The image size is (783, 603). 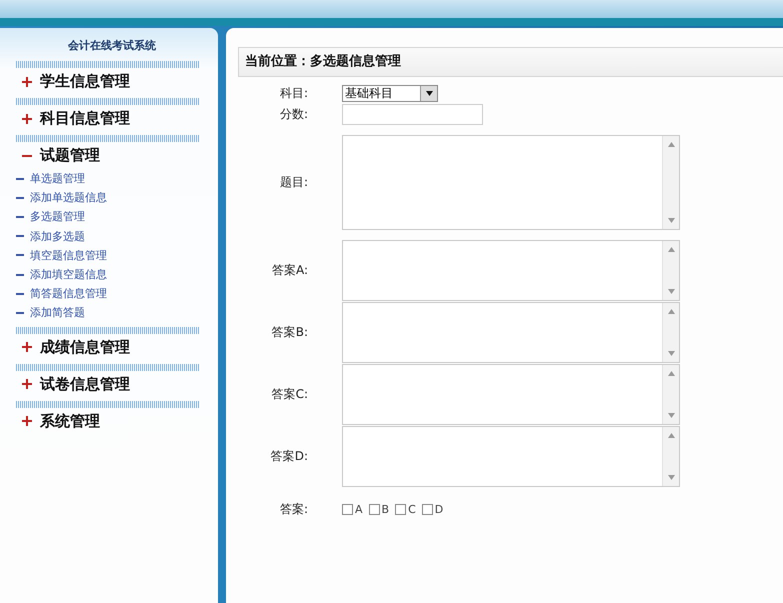 I want to click on menu-item: 添加单选题信息, so click(x=68, y=198).